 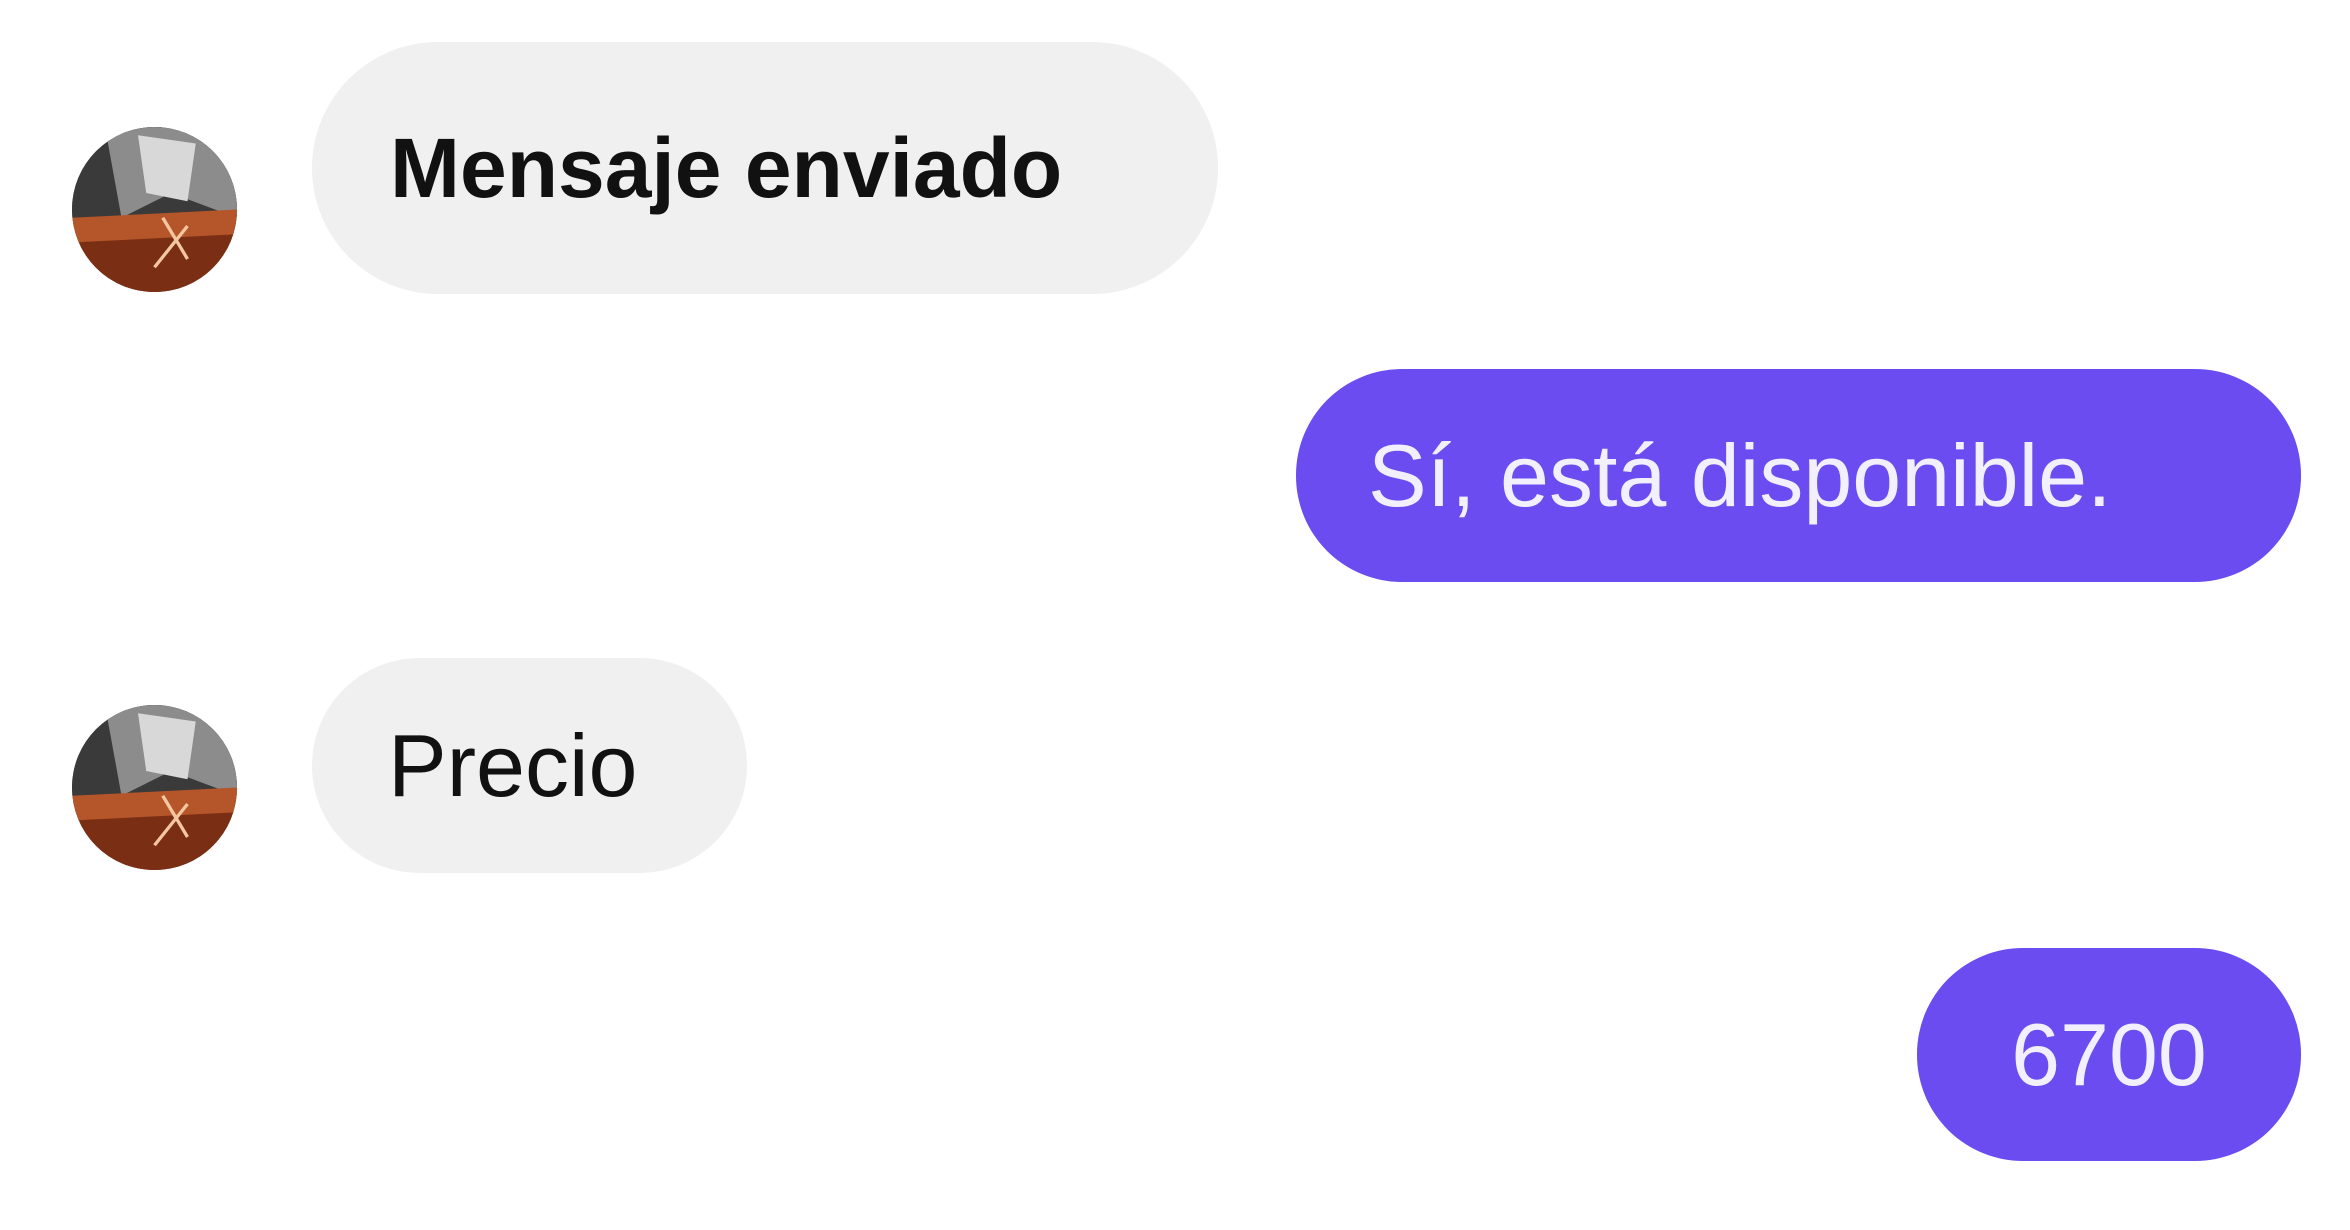 I want to click on message-bubble-outgoing: 6700, so click(x=2109, y=1054).